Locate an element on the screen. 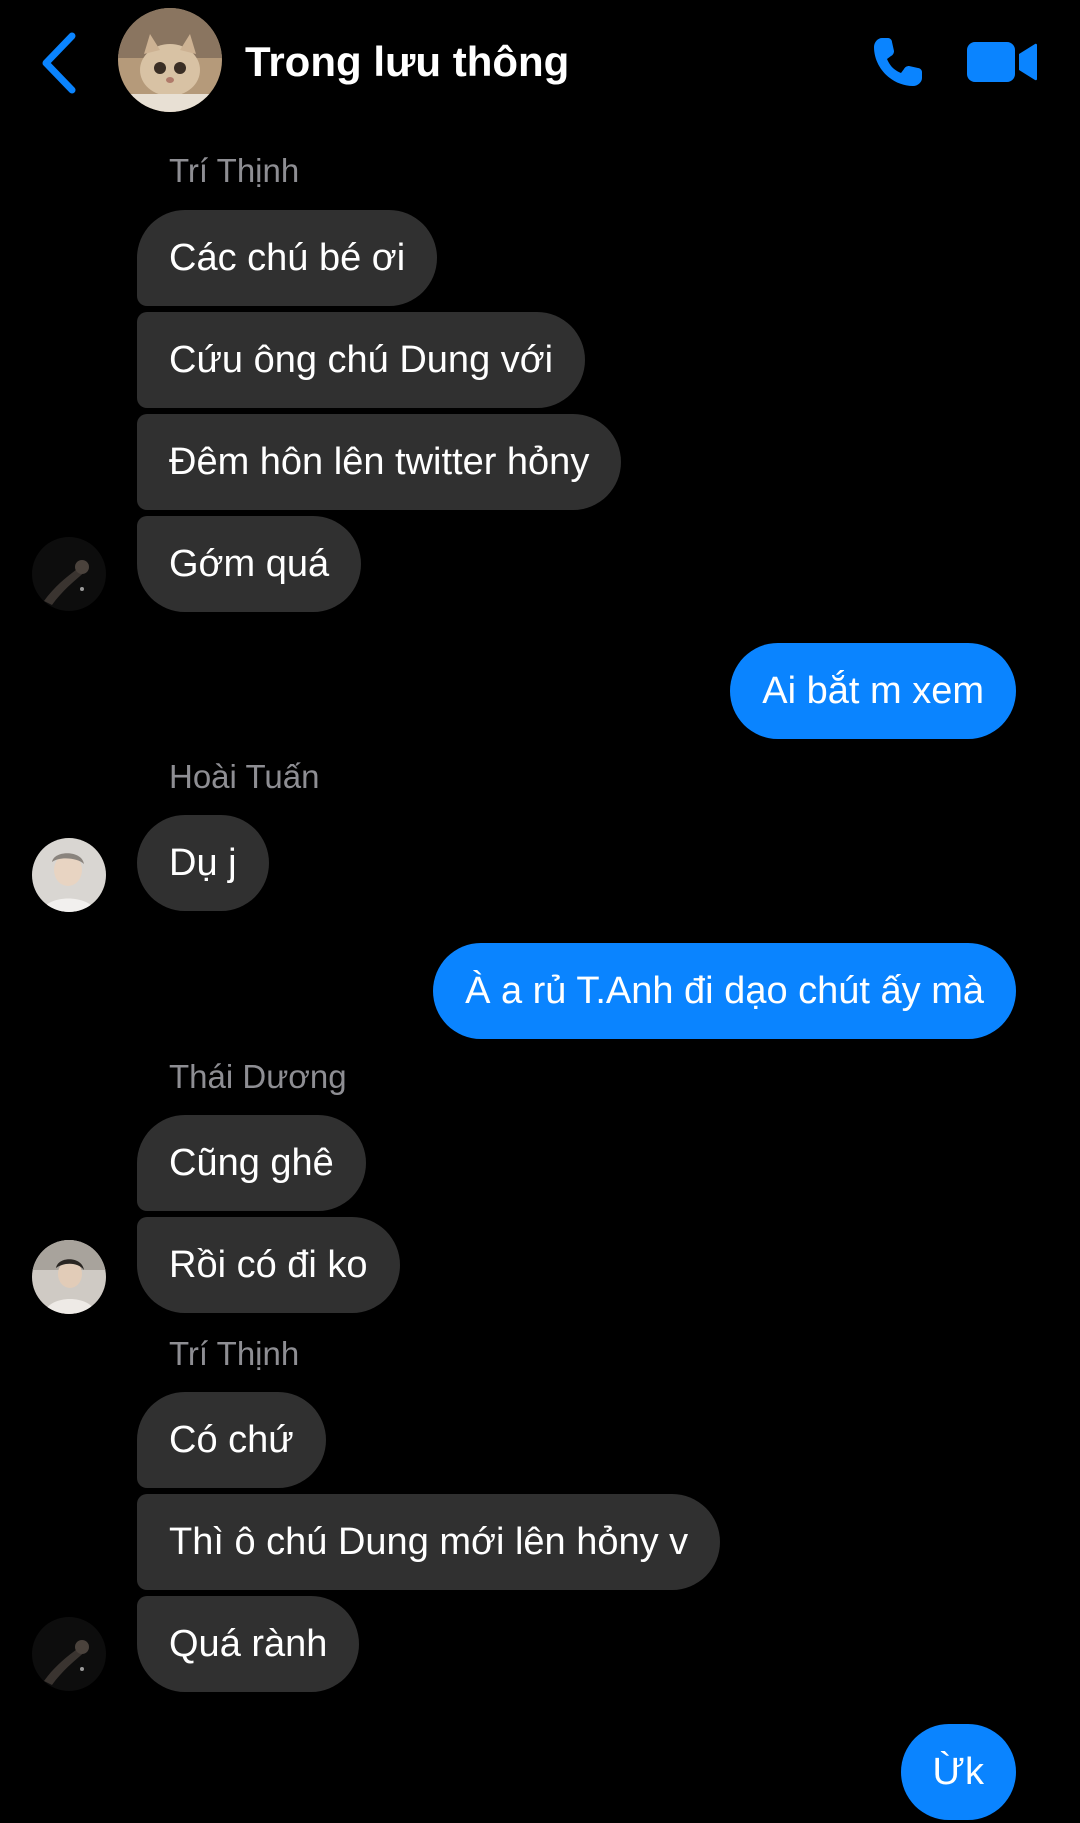 This screenshot has height=1823, width=1080. message-bubble-incoming: Đêm hôn lên twitter hỏny is located at coordinates (379, 462).